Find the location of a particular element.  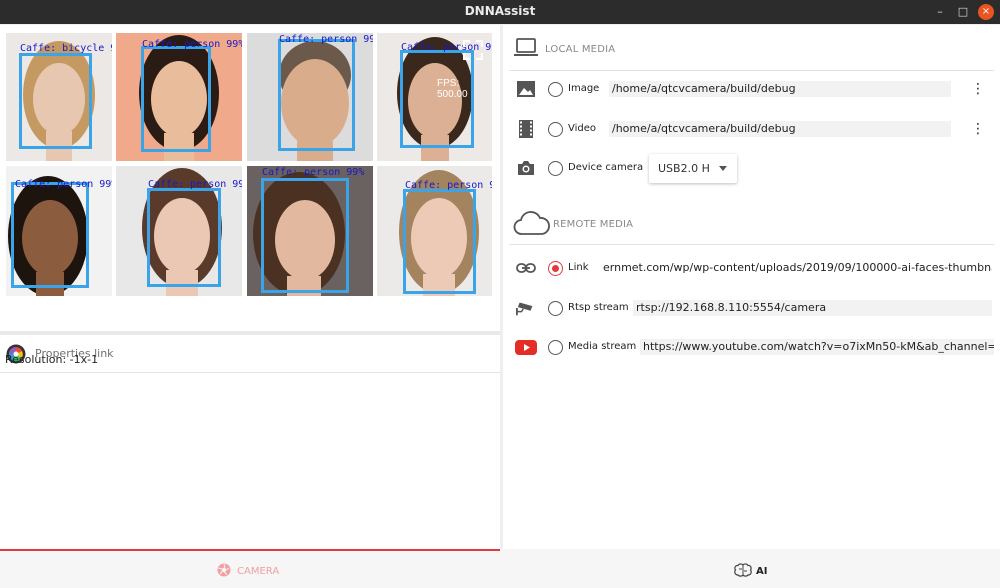

title-bar: DNNAssist – □ × is located at coordinates (500, 12).